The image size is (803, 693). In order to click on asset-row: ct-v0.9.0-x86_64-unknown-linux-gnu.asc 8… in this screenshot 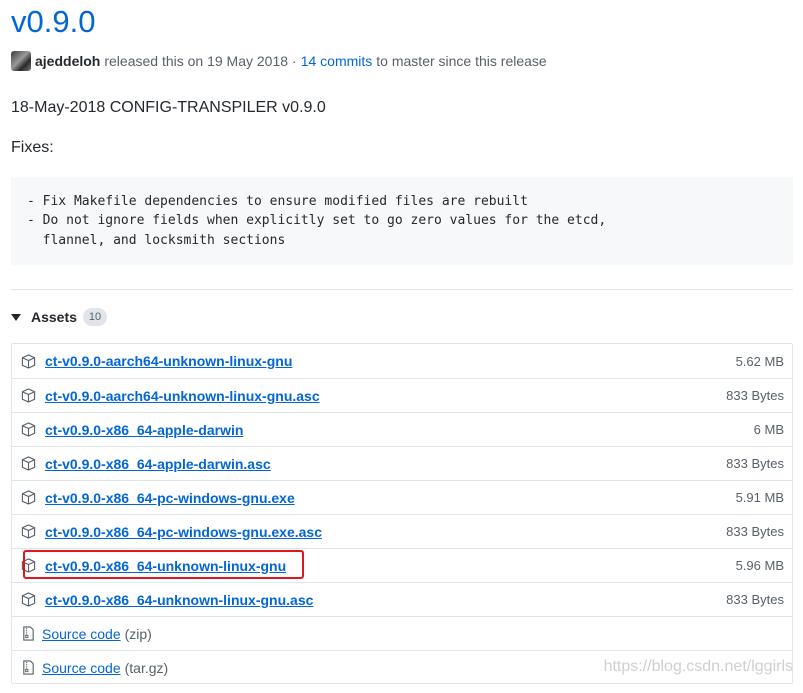, I will do `click(402, 599)`.